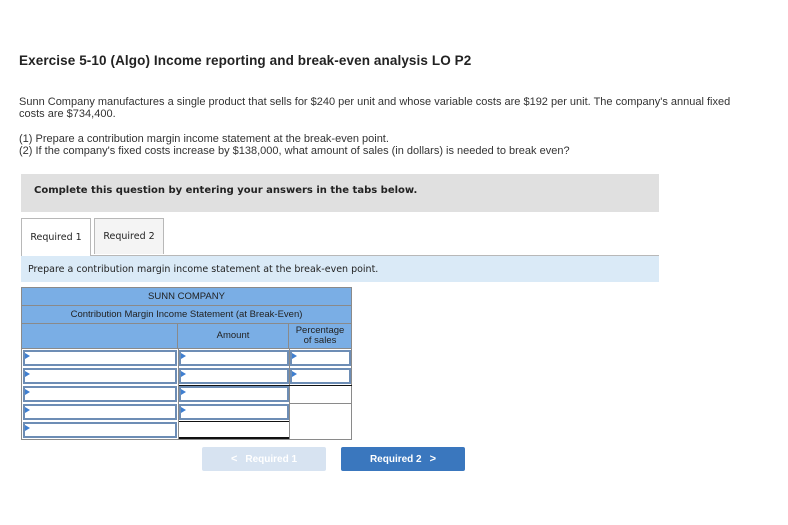  Describe the element at coordinates (234, 376) in the screenshot. I see `row-2-amount-input` at that location.